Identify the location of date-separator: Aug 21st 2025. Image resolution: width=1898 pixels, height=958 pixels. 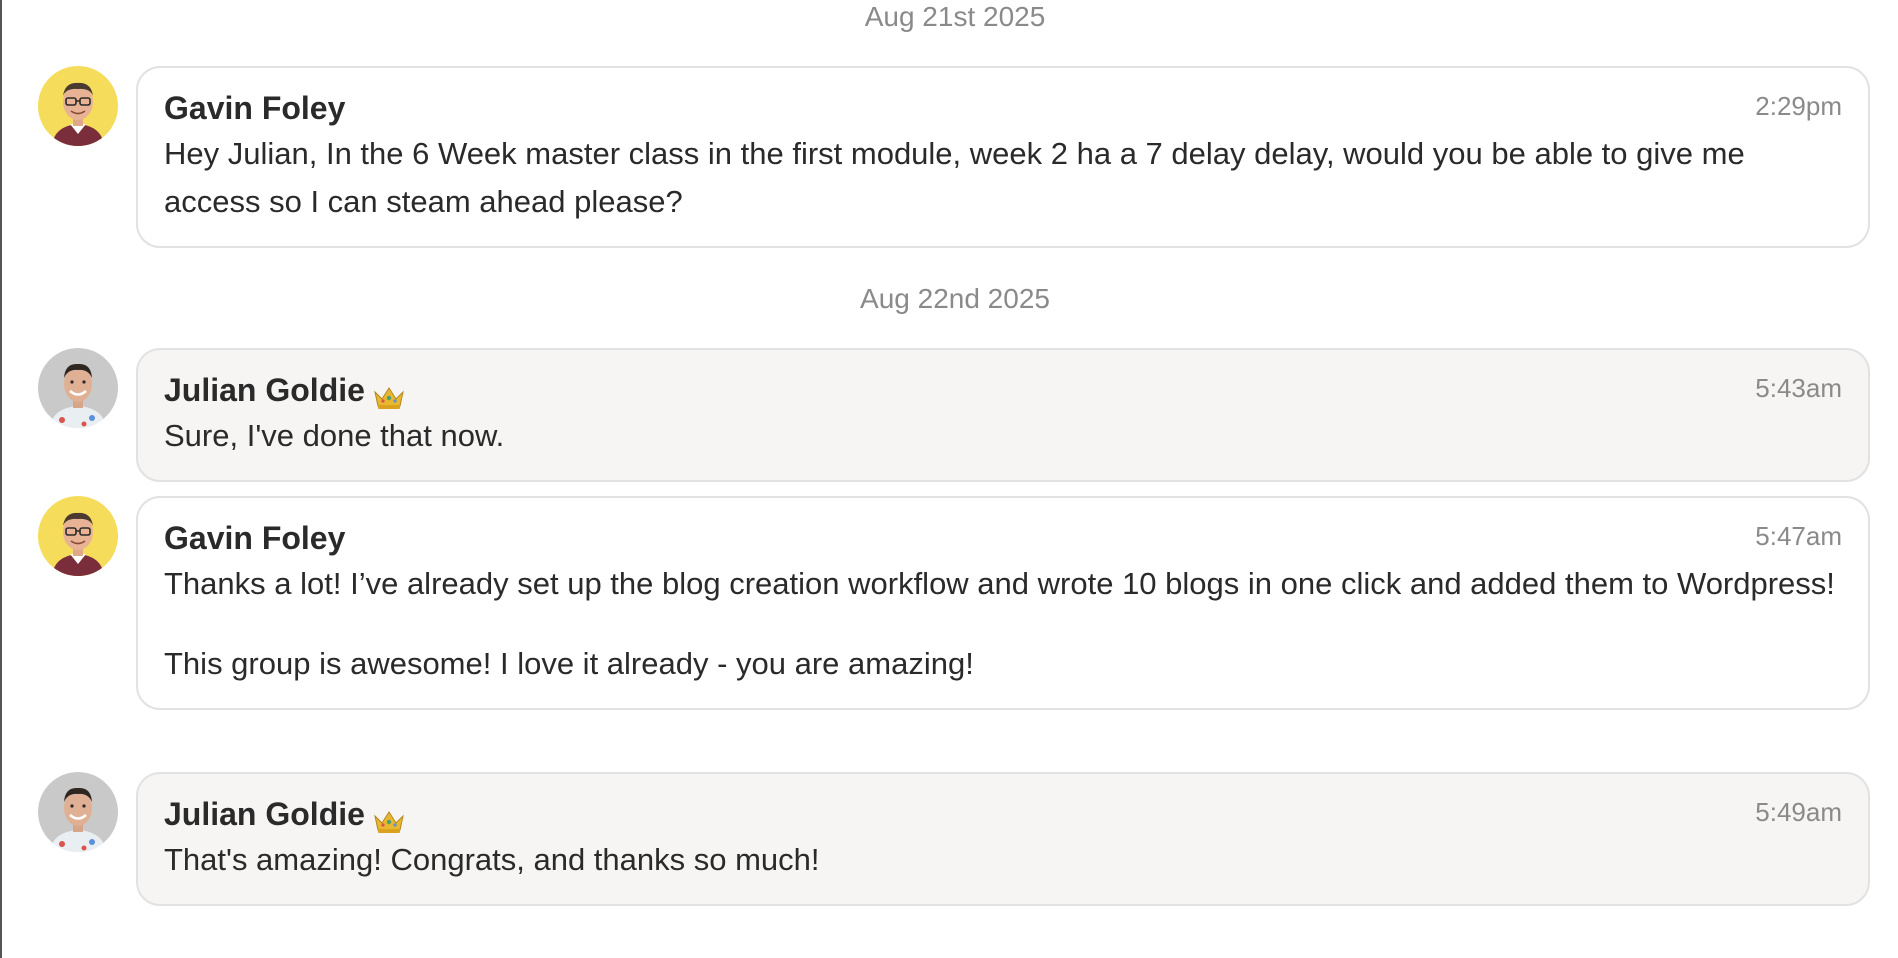
(955, 16).